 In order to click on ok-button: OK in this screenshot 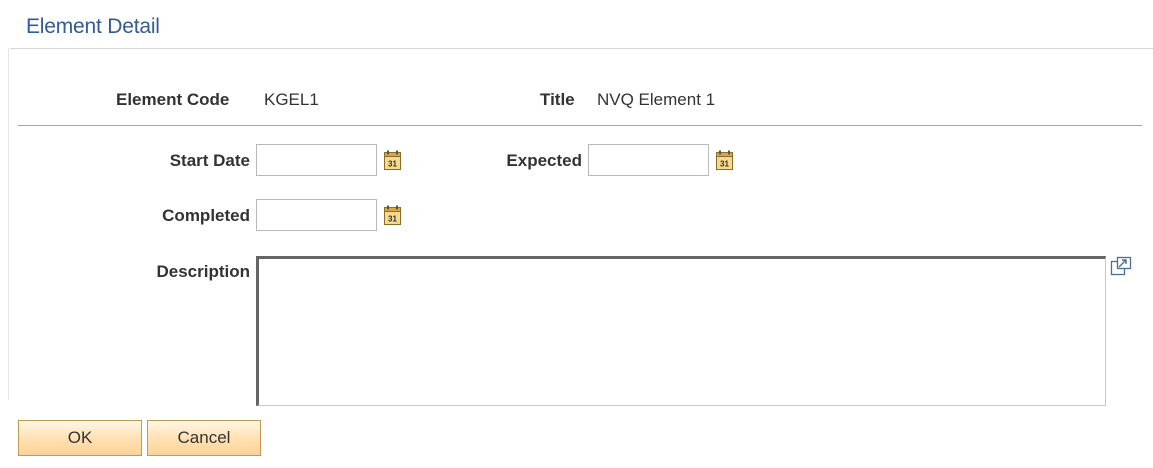, I will do `click(80, 438)`.